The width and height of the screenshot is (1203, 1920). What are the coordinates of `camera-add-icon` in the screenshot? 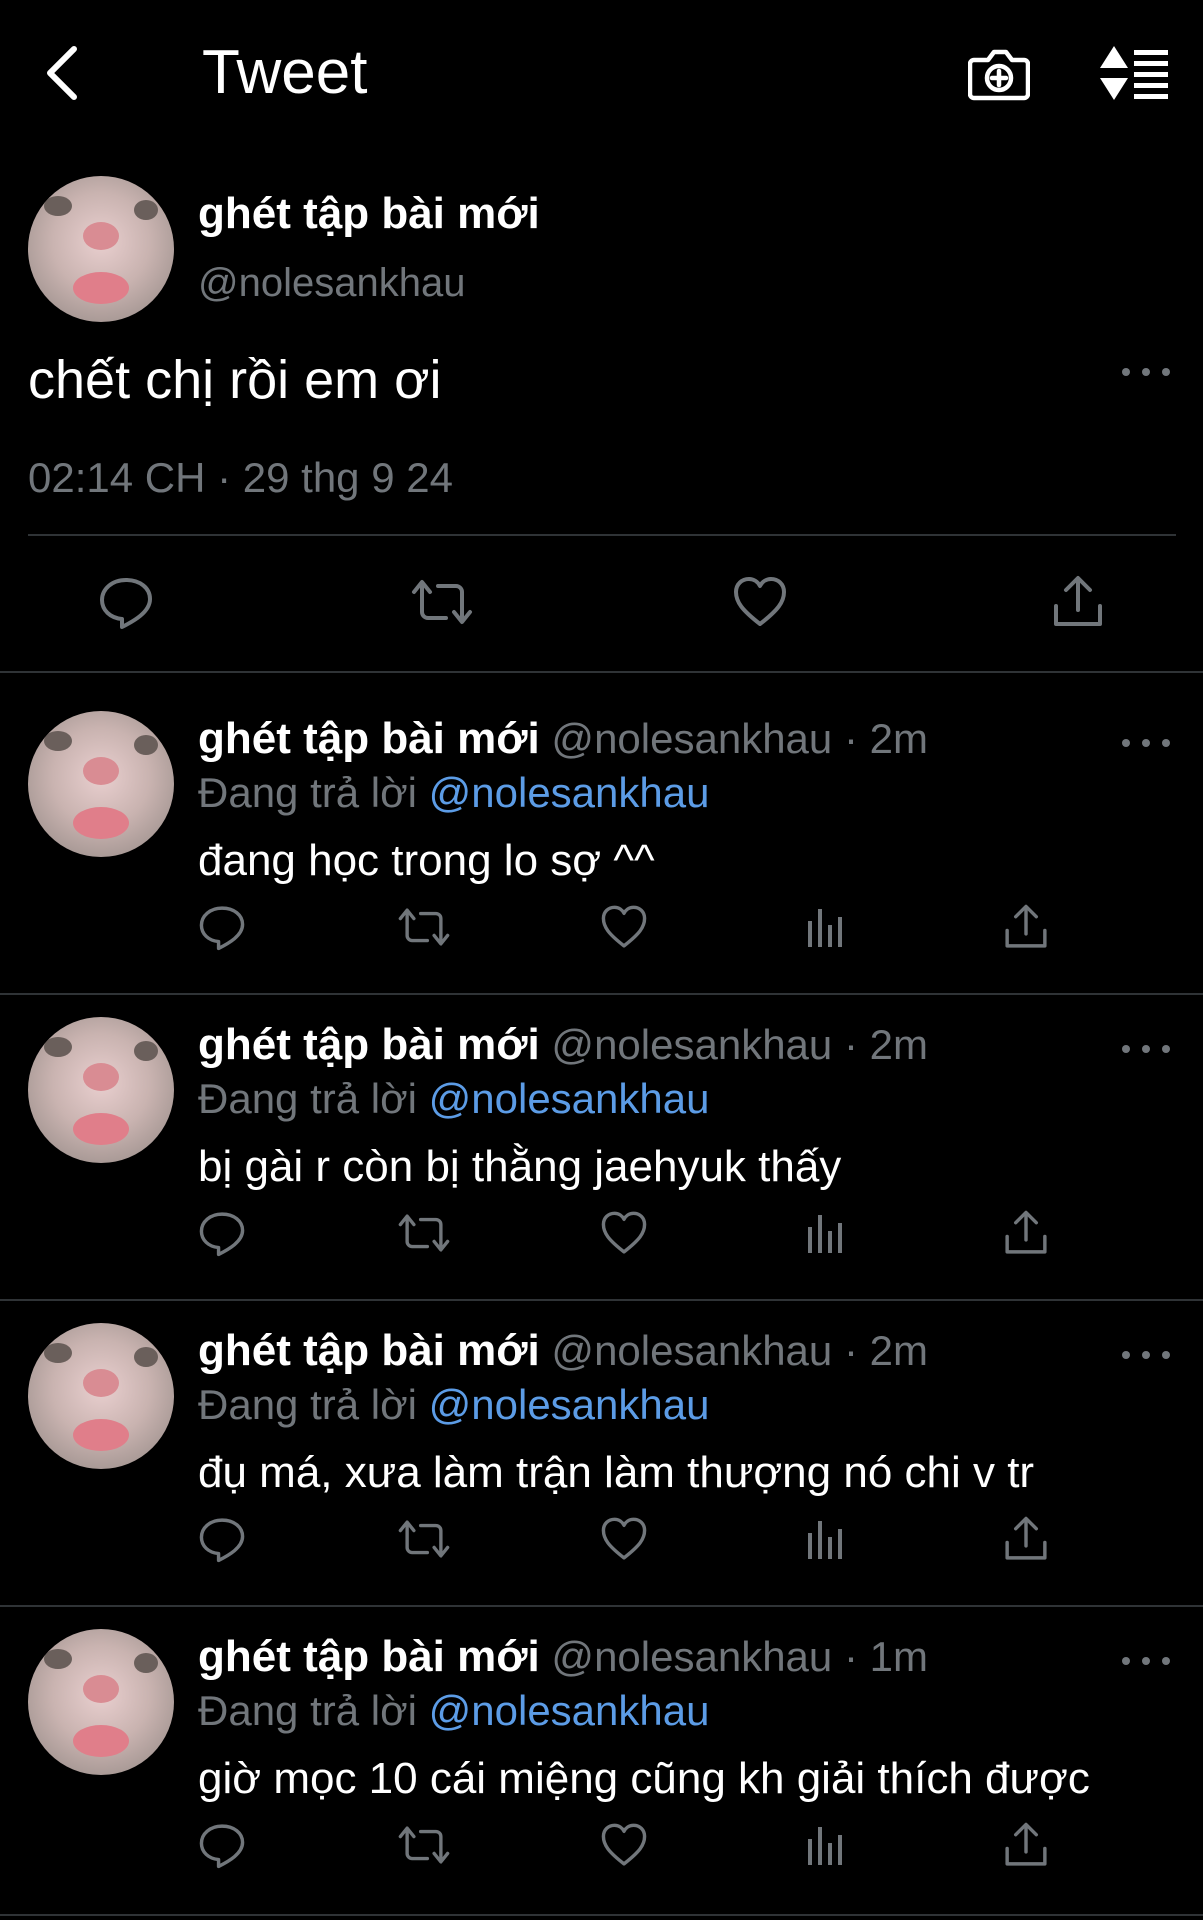 It's located at (999, 75).